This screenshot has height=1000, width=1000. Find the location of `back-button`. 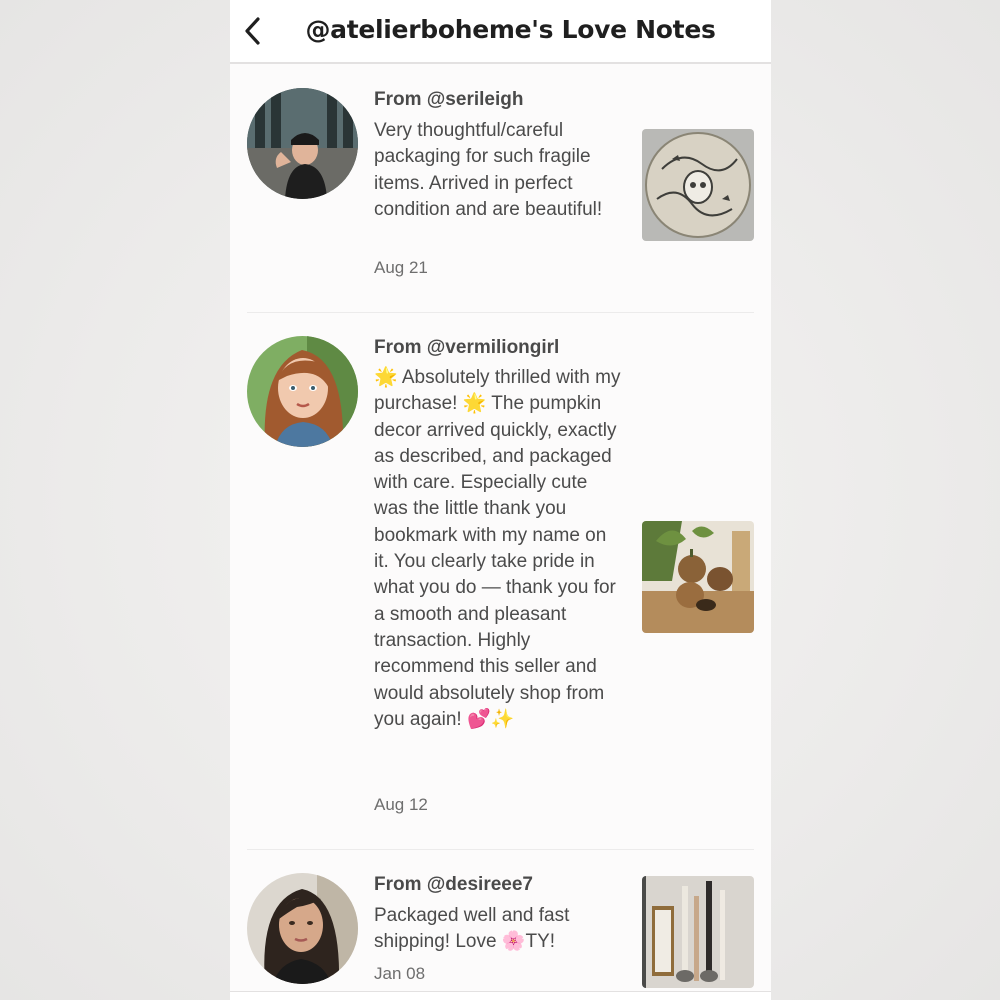

back-button is located at coordinates (253, 31).